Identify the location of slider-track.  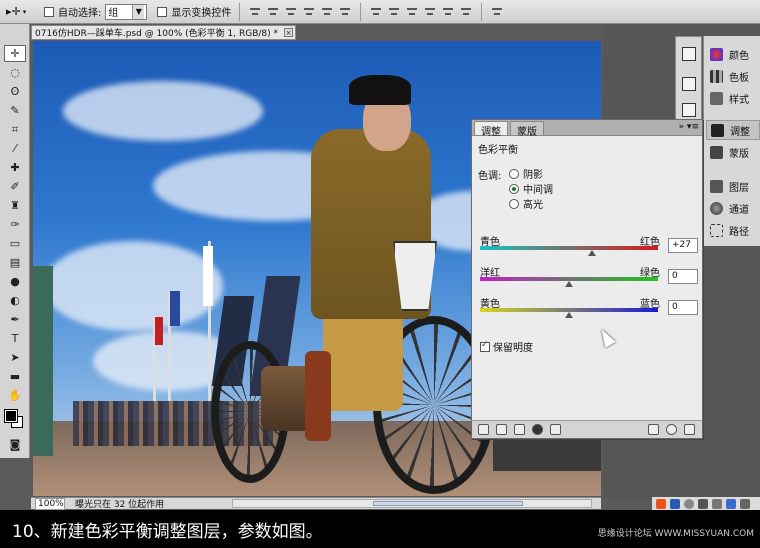
(569, 248).